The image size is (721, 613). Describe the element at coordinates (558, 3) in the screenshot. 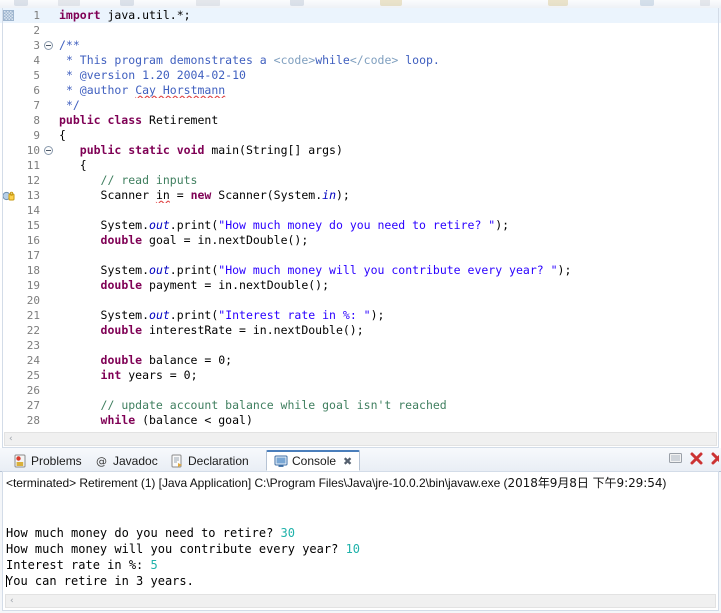

I see `external-tools-icon` at that location.